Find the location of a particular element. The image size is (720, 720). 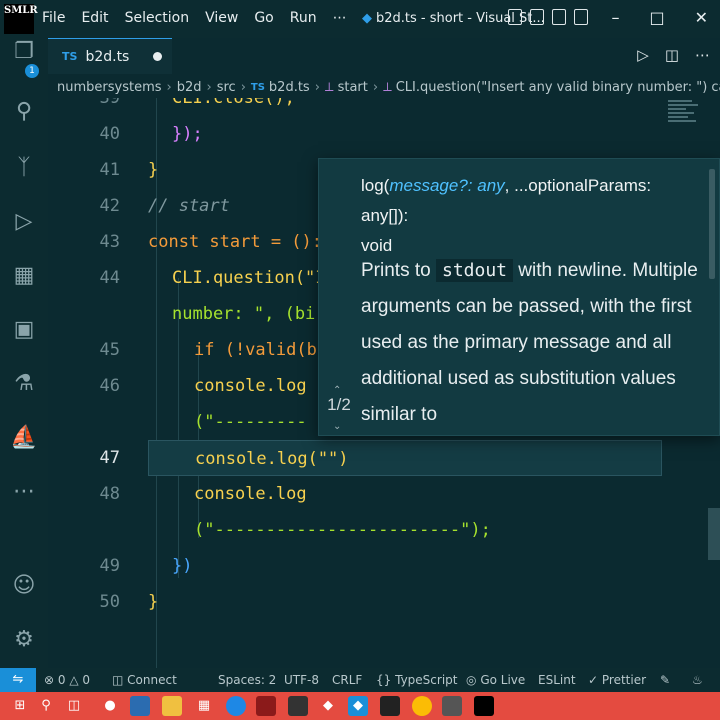

line-number: 48 is located at coordinates (109, 494).